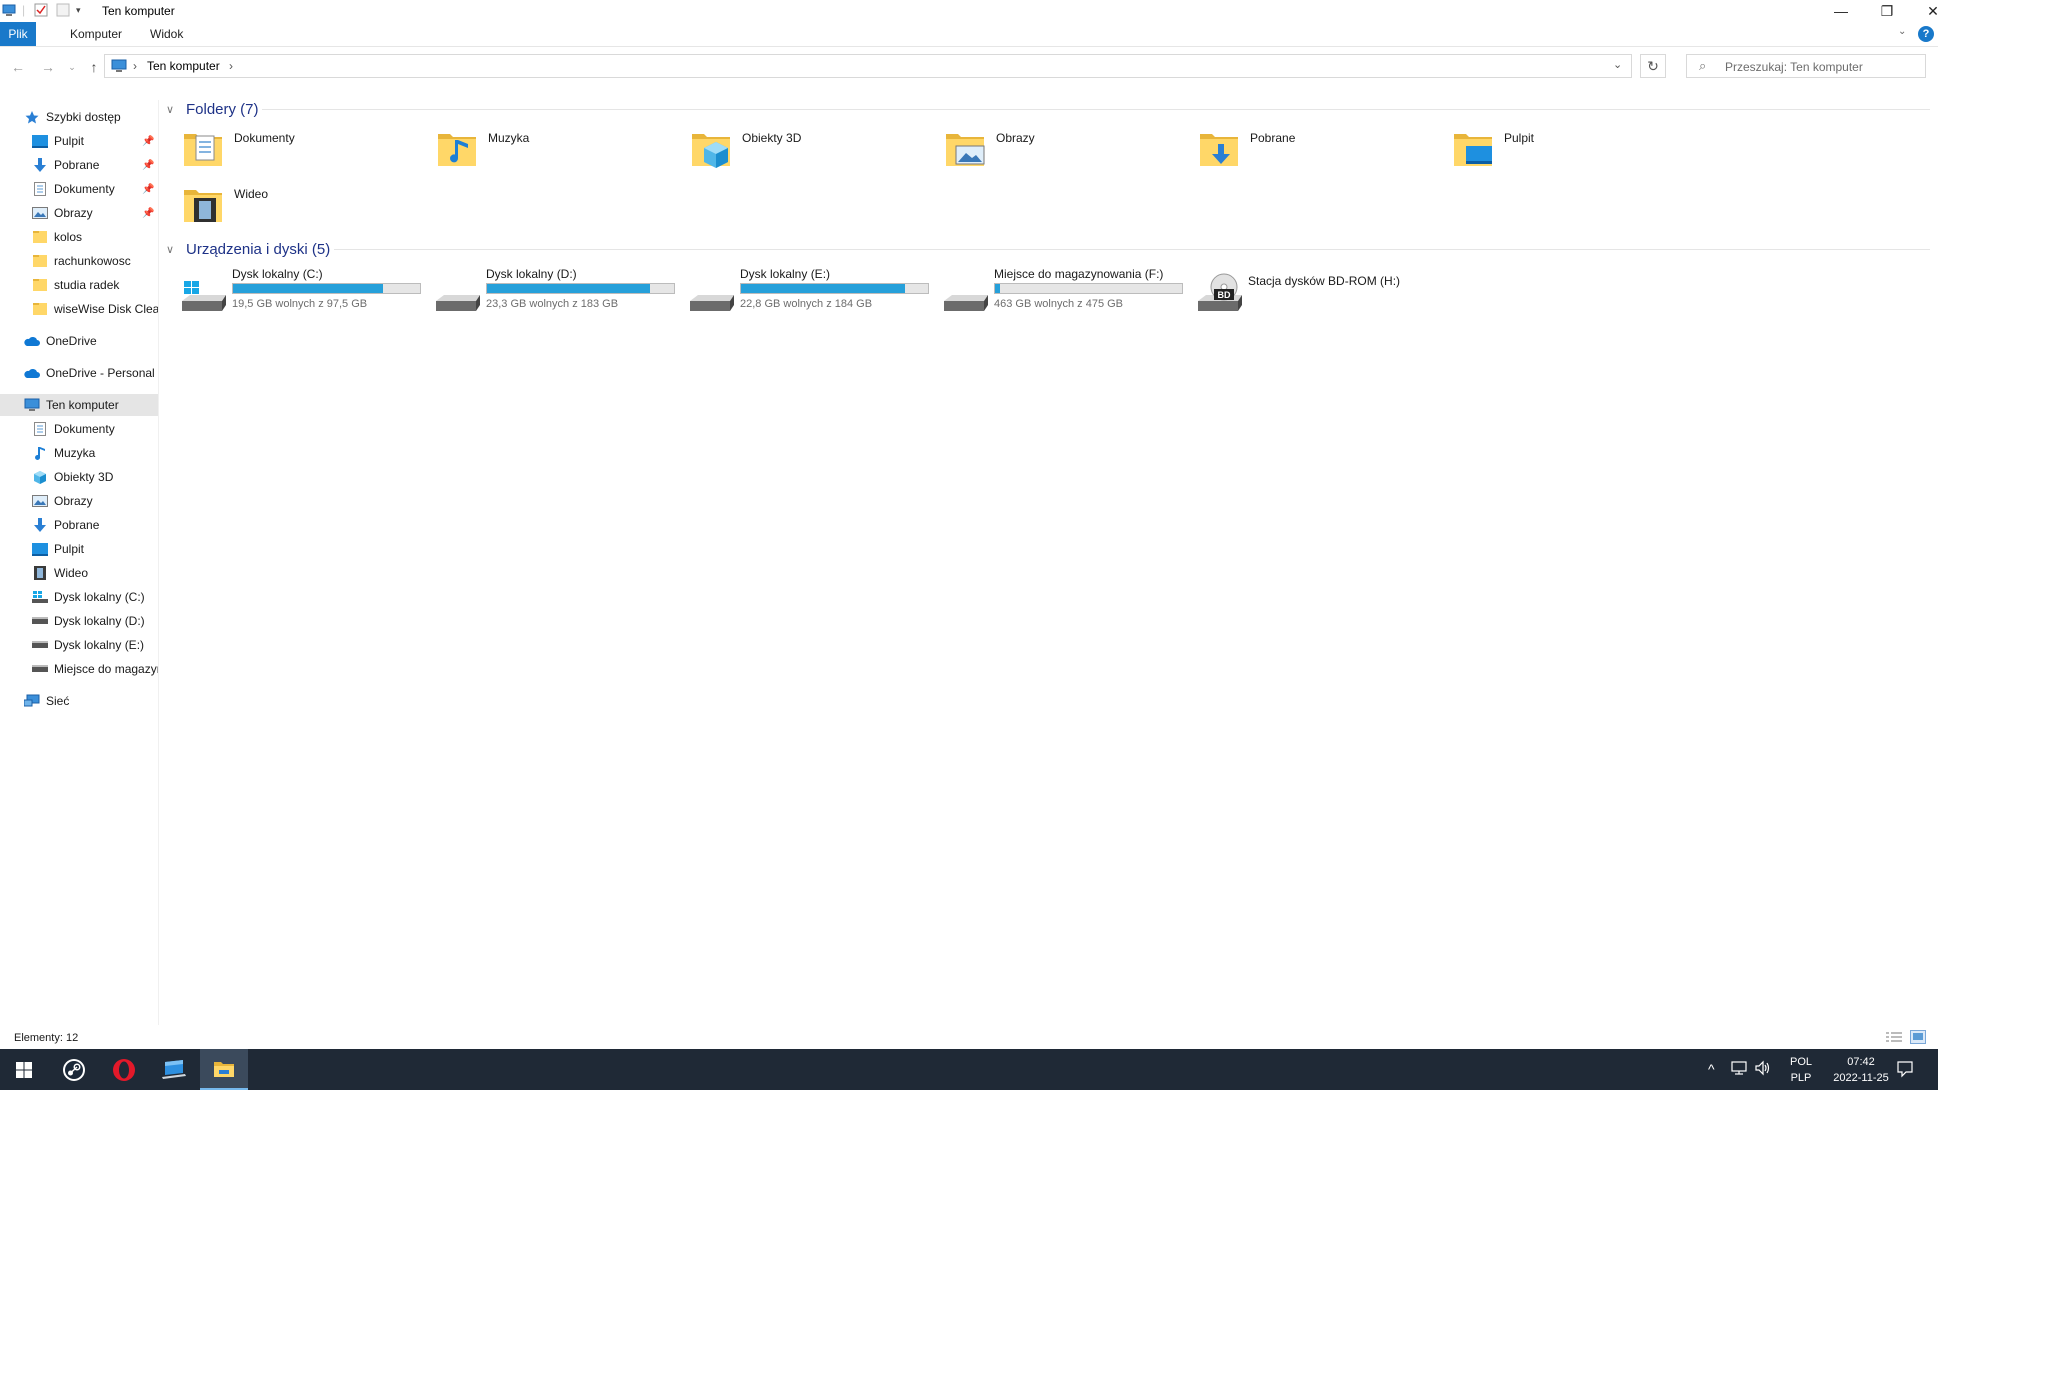 The height and width of the screenshot is (1374, 2048). What do you see at coordinates (79, 117) in the screenshot?
I see `sidebar-item-quick-access: Szybki dostęp` at bounding box center [79, 117].